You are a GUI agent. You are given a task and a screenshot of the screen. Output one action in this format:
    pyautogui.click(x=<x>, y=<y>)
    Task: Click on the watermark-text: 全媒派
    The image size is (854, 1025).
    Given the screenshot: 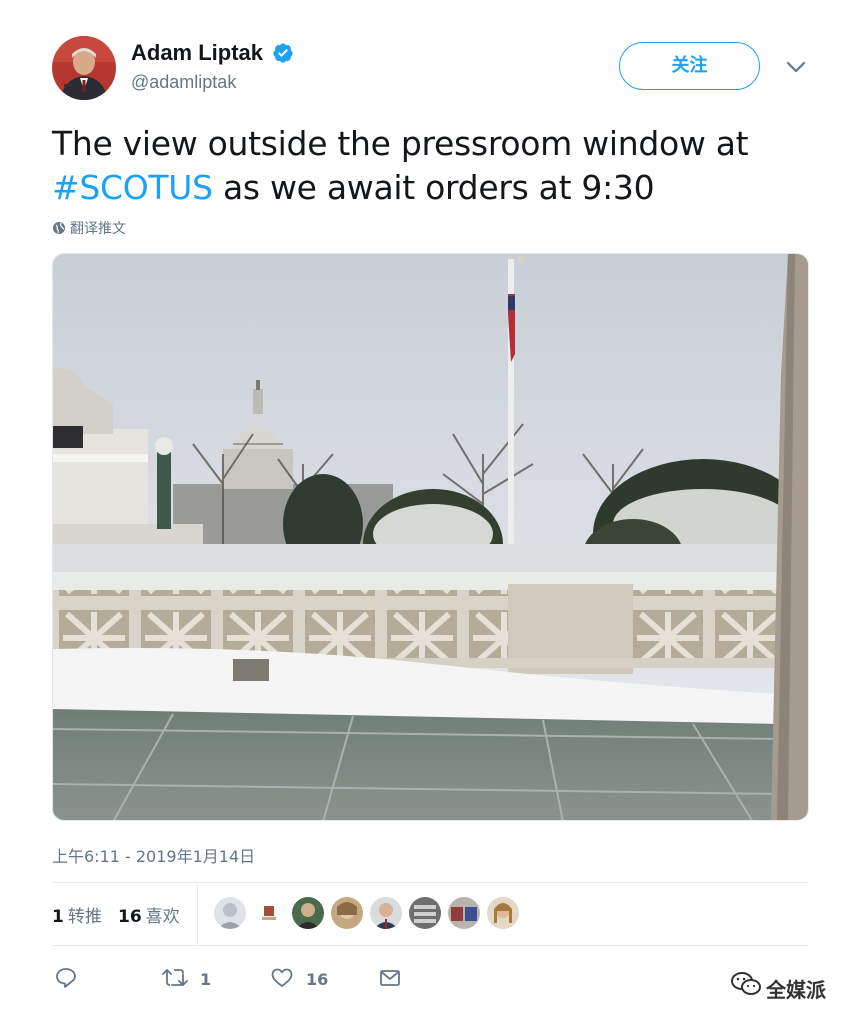 What is the action you would take?
    pyautogui.click(x=796, y=990)
    